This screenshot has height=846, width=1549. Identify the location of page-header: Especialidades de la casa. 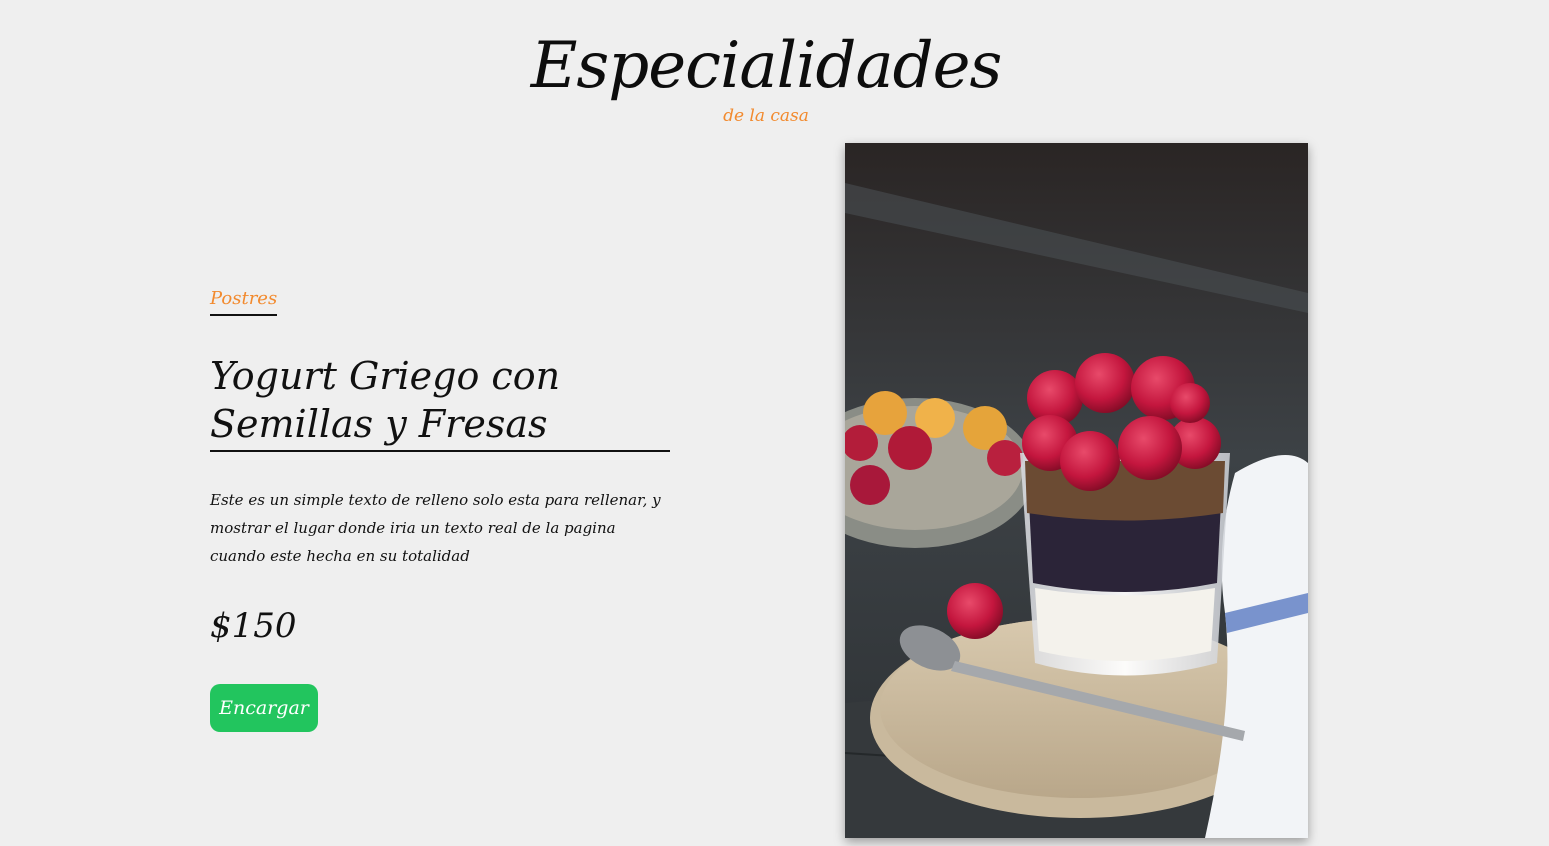
(766, 76).